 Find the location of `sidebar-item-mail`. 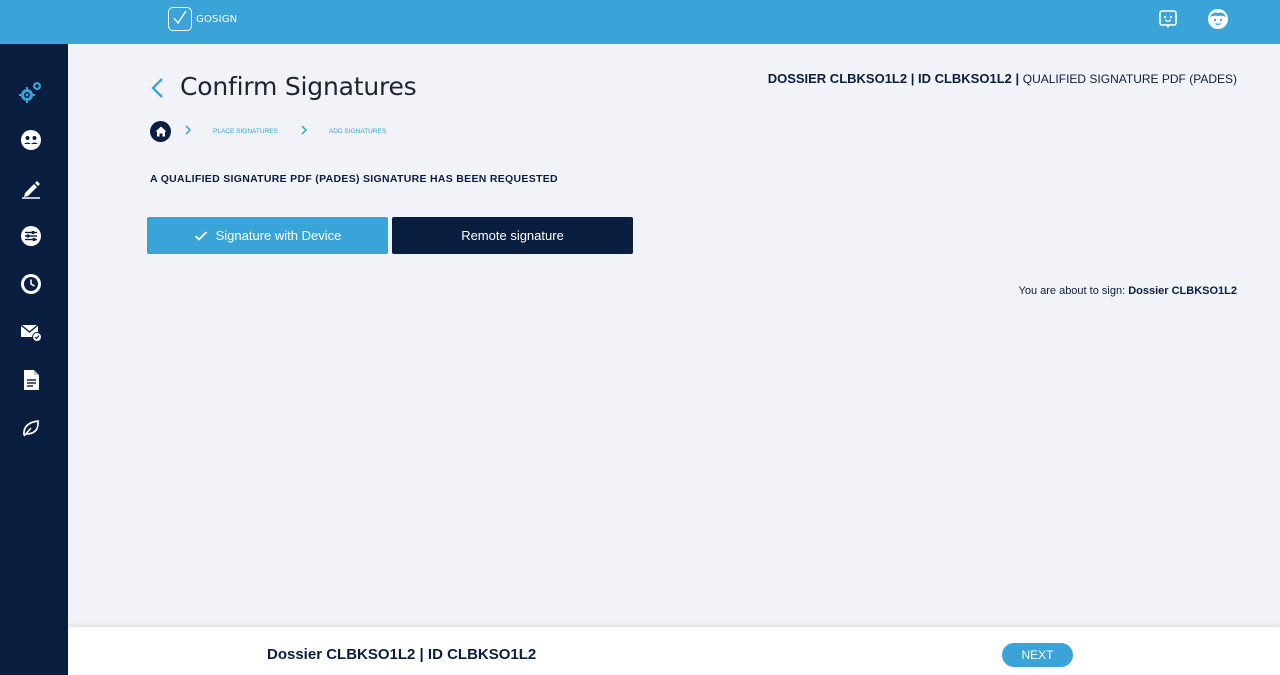

sidebar-item-mail is located at coordinates (31, 332).